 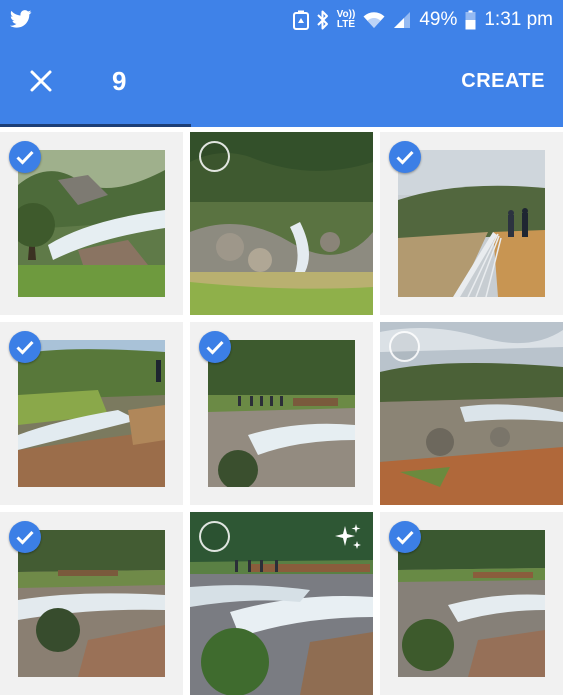 I want to click on sparkle-icon, so click(x=348, y=536).